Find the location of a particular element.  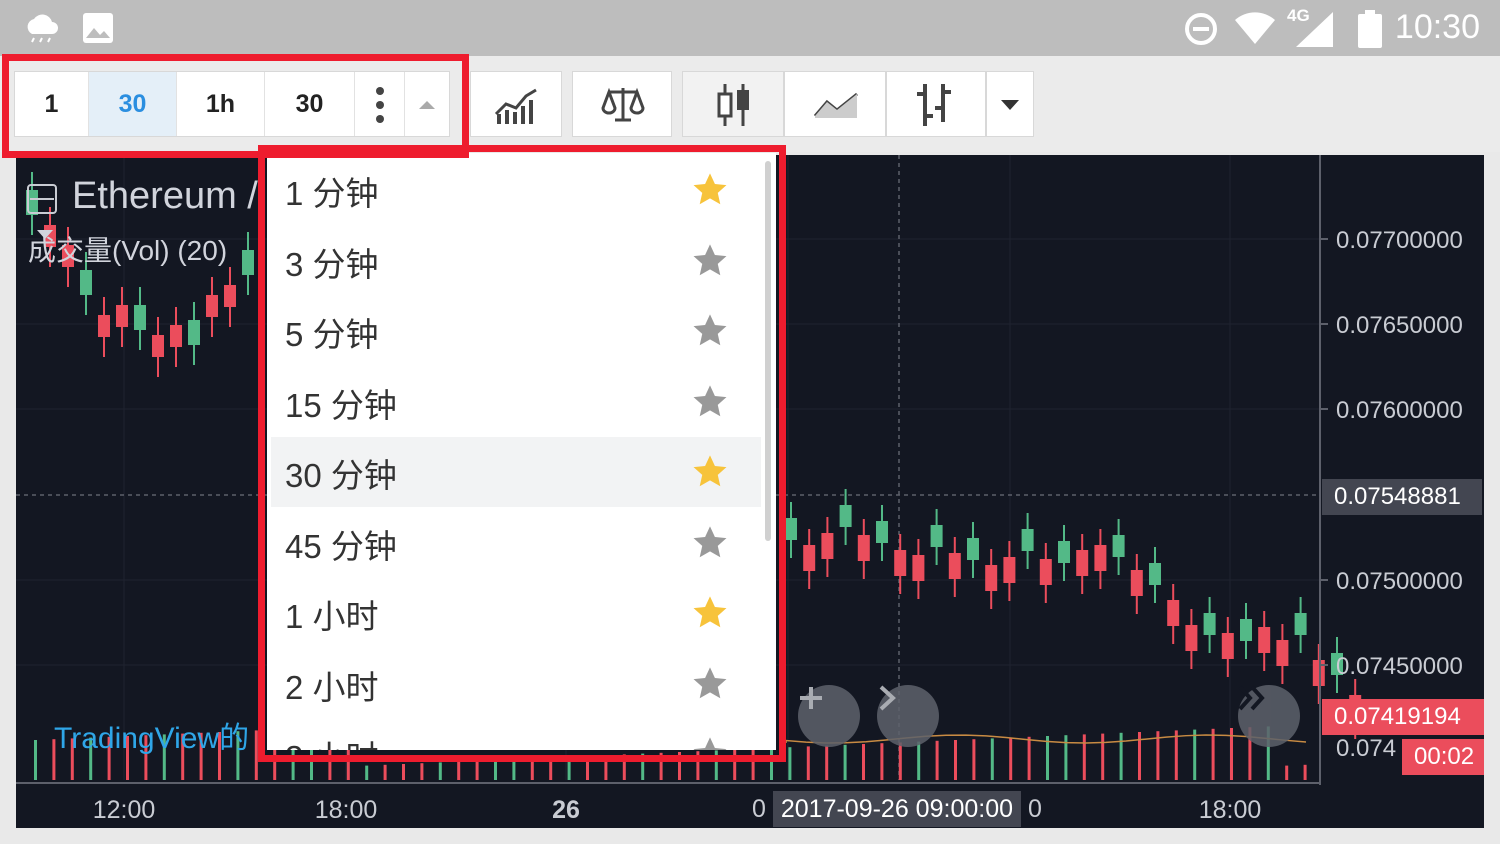

line-chart-icon is located at coordinates (835, 105).